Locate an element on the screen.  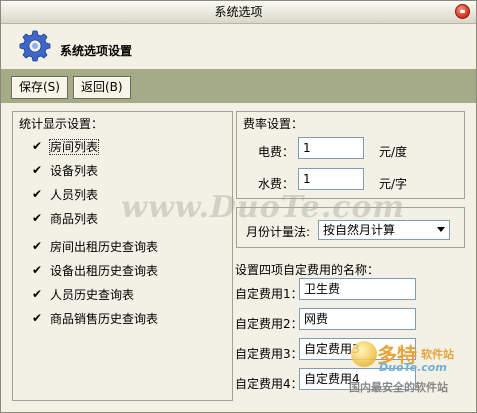
custom-fee-1-input: 卫生费 is located at coordinates (357, 289).